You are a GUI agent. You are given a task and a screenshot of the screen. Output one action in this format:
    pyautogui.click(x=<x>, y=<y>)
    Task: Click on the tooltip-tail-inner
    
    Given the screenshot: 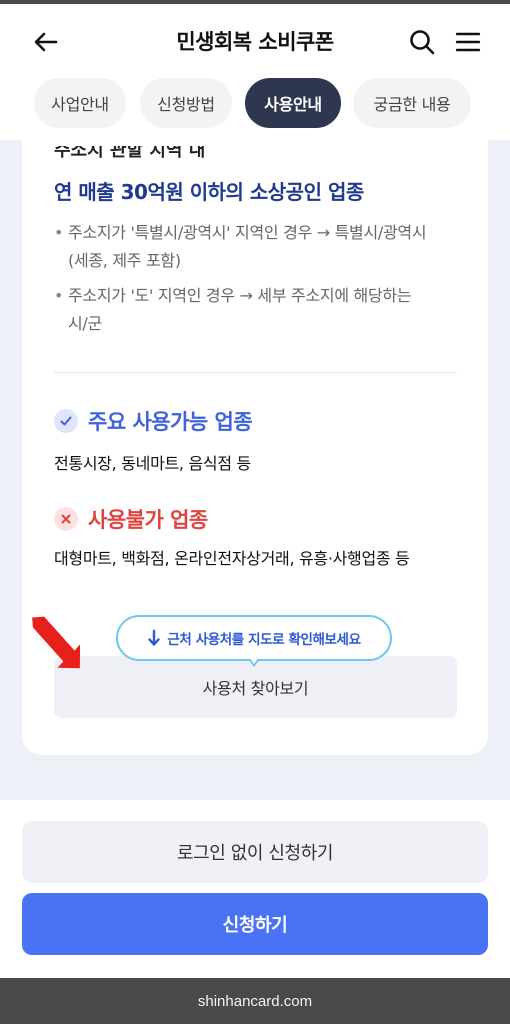 What is the action you would take?
    pyautogui.click(x=254, y=661)
    